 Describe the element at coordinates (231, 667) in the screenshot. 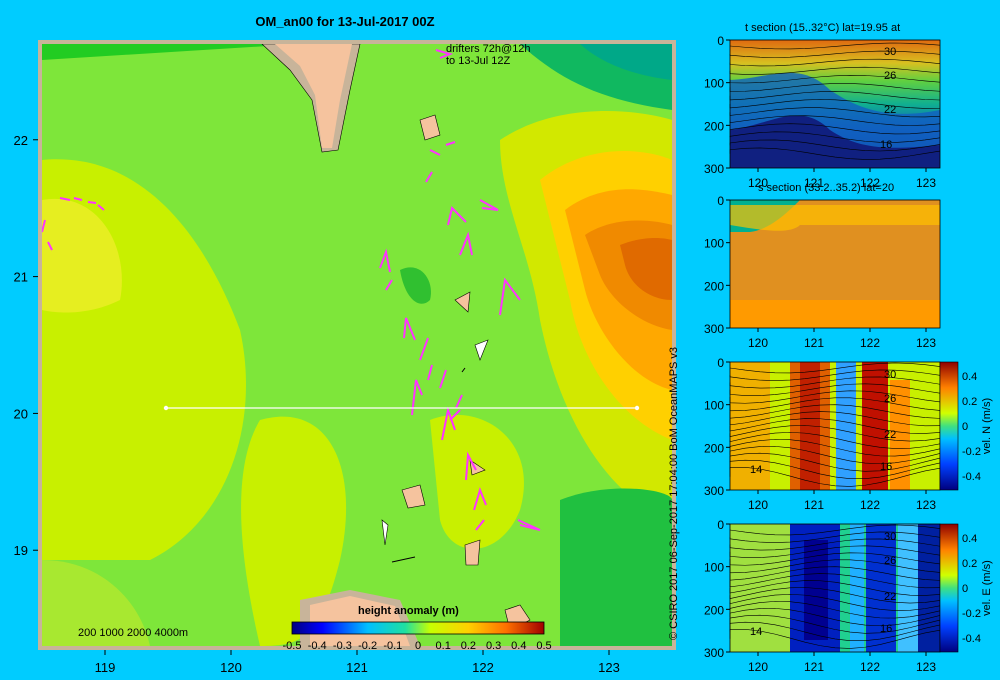

I see `x-tick-label: 120` at that location.